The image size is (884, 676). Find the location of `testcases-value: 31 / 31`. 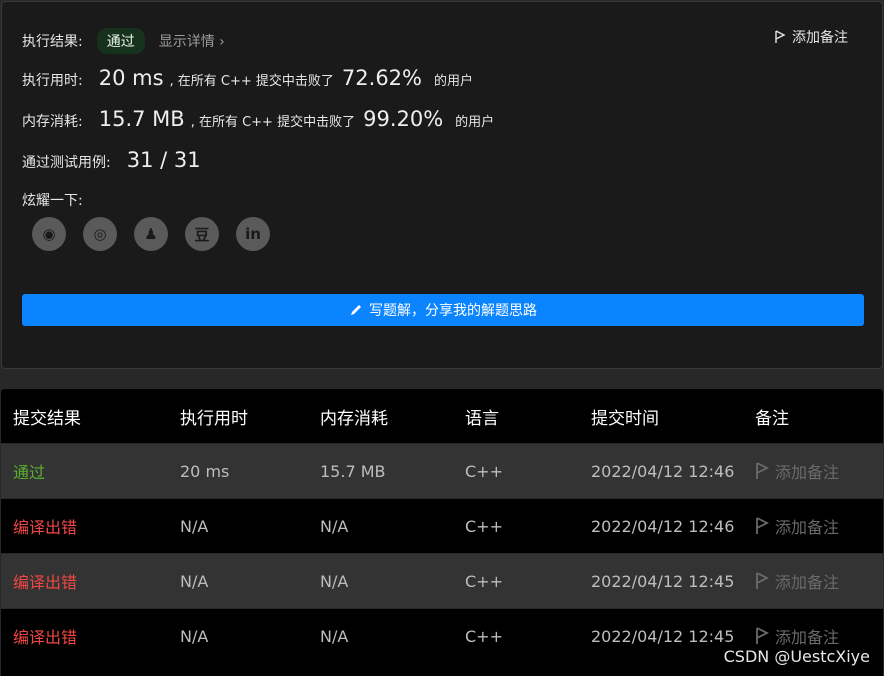

testcases-value: 31 / 31 is located at coordinates (163, 160).